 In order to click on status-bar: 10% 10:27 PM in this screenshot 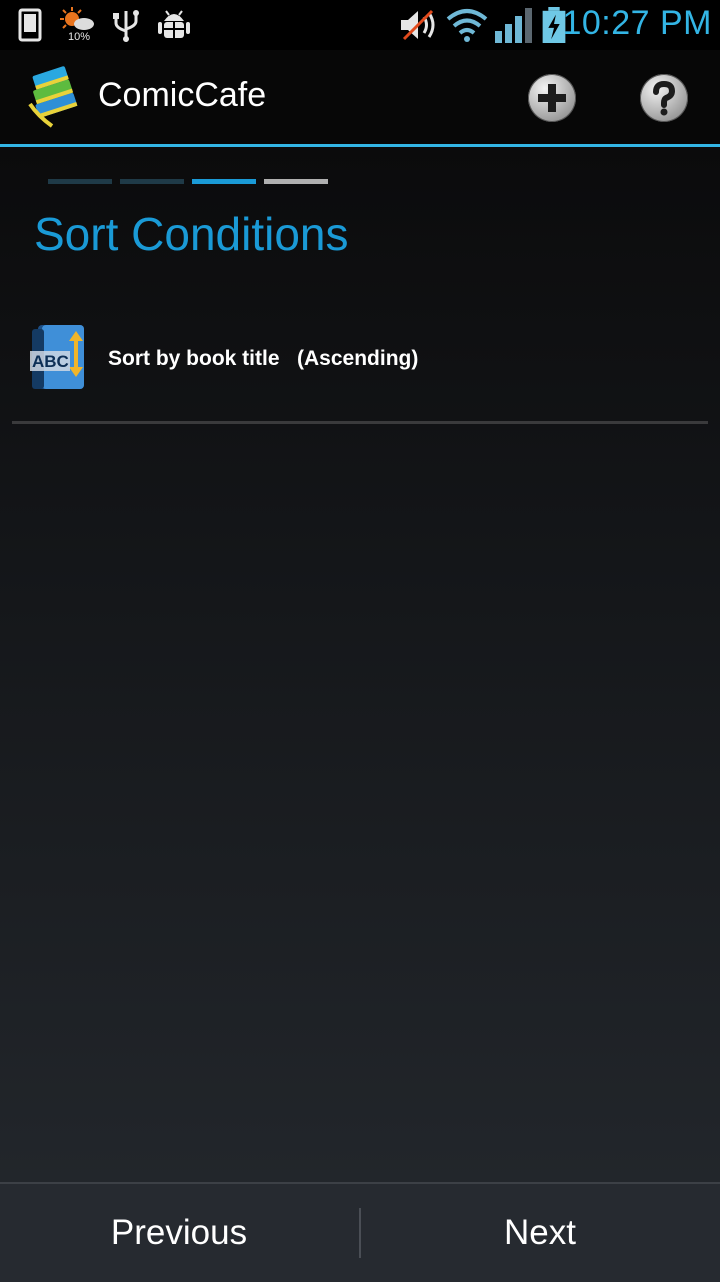, I will do `click(360, 25)`.